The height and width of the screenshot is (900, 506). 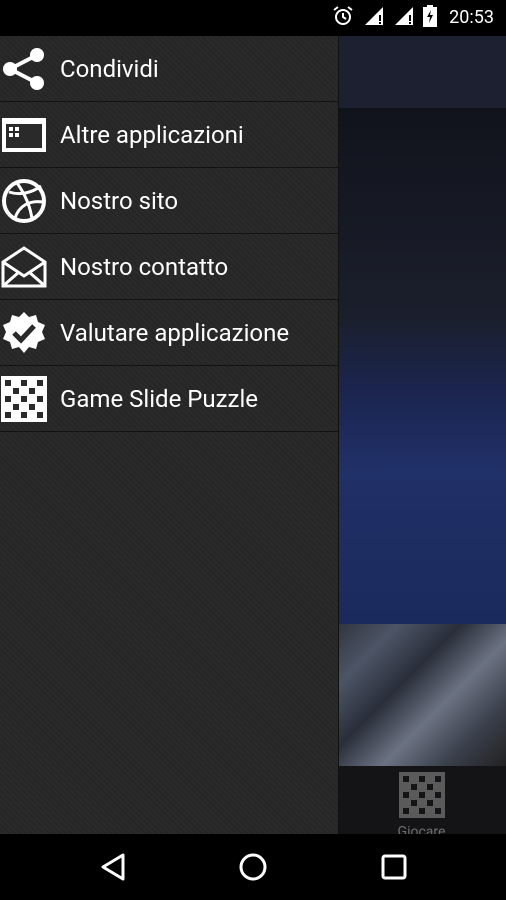 What do you see at coordinates (109, 68) in the screenshot?
I see `menu-item-label: Condividi` at bounding box center [109, 68].